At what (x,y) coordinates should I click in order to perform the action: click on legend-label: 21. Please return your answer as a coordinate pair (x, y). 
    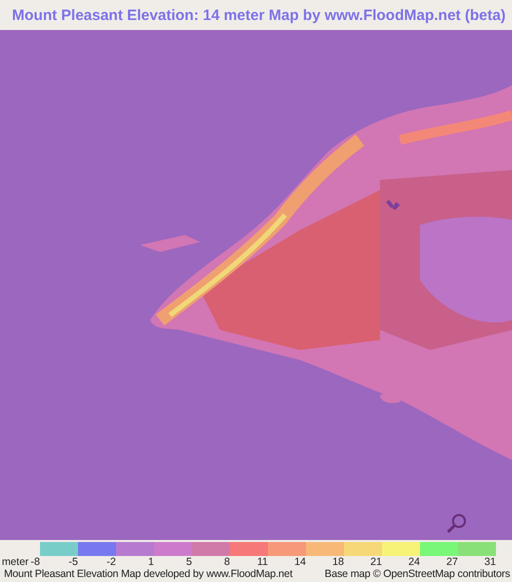
    Looking at the image, I should click on (375, 562).